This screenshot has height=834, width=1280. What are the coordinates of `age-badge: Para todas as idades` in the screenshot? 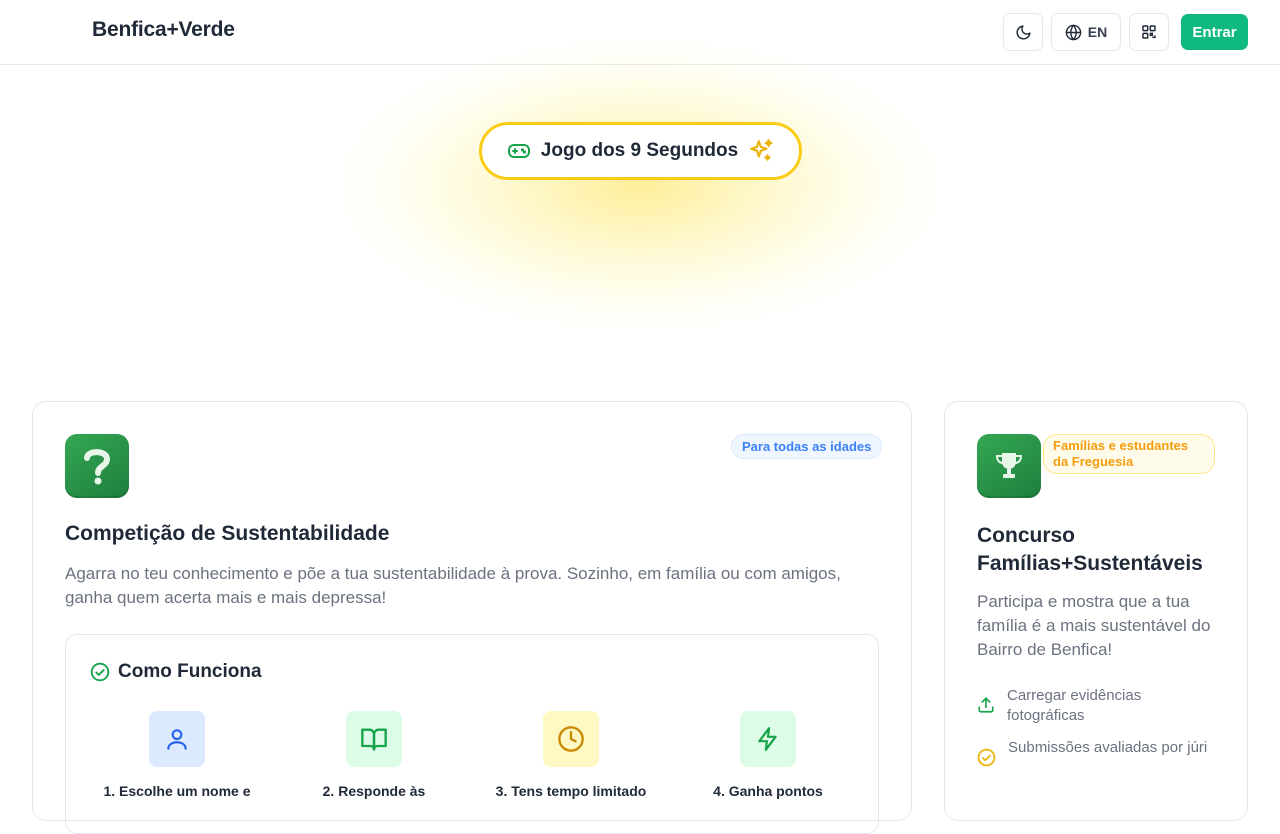 It's located at (807, 446).